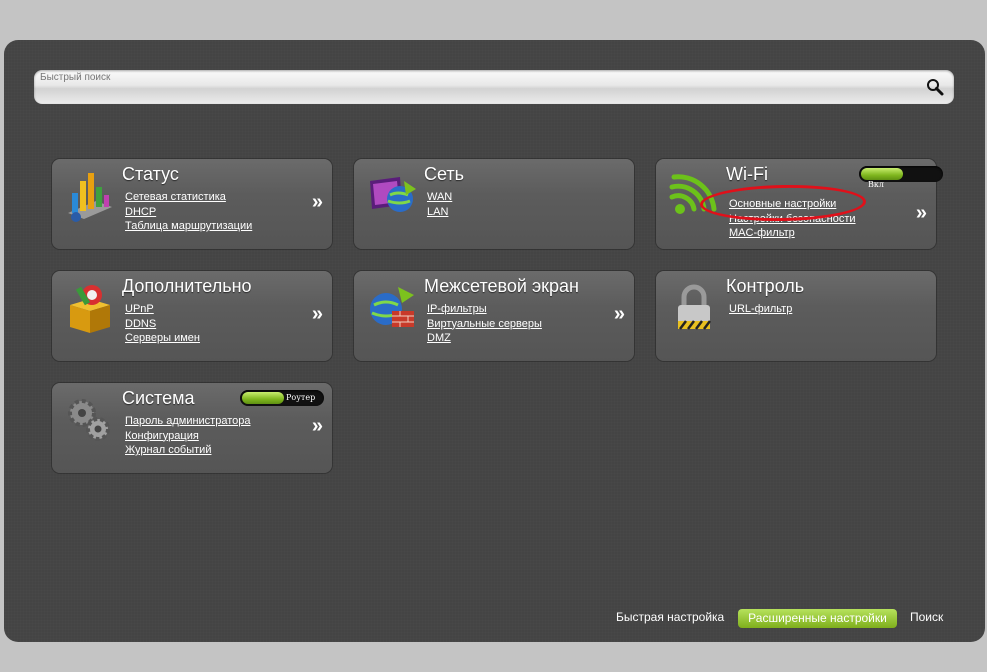 The image size is (987, 672). What do you see at coordinates (188, 226) in the screenshot?
I see `link-routing-table: Таблица маршрутизации` at bounding box center [188, 226].